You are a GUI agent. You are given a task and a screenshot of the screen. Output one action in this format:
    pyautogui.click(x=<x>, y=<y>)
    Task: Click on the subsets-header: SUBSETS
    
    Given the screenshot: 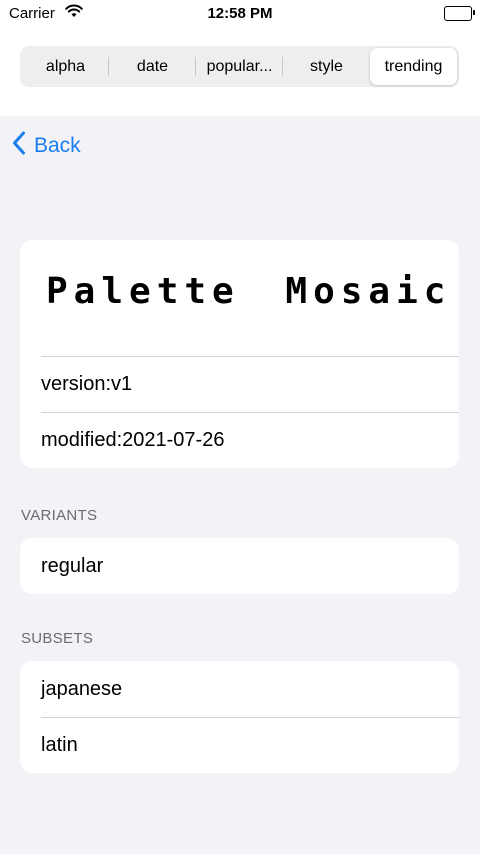 What is the action you would take?
    pyautogui.click(x=57, y=638)
    